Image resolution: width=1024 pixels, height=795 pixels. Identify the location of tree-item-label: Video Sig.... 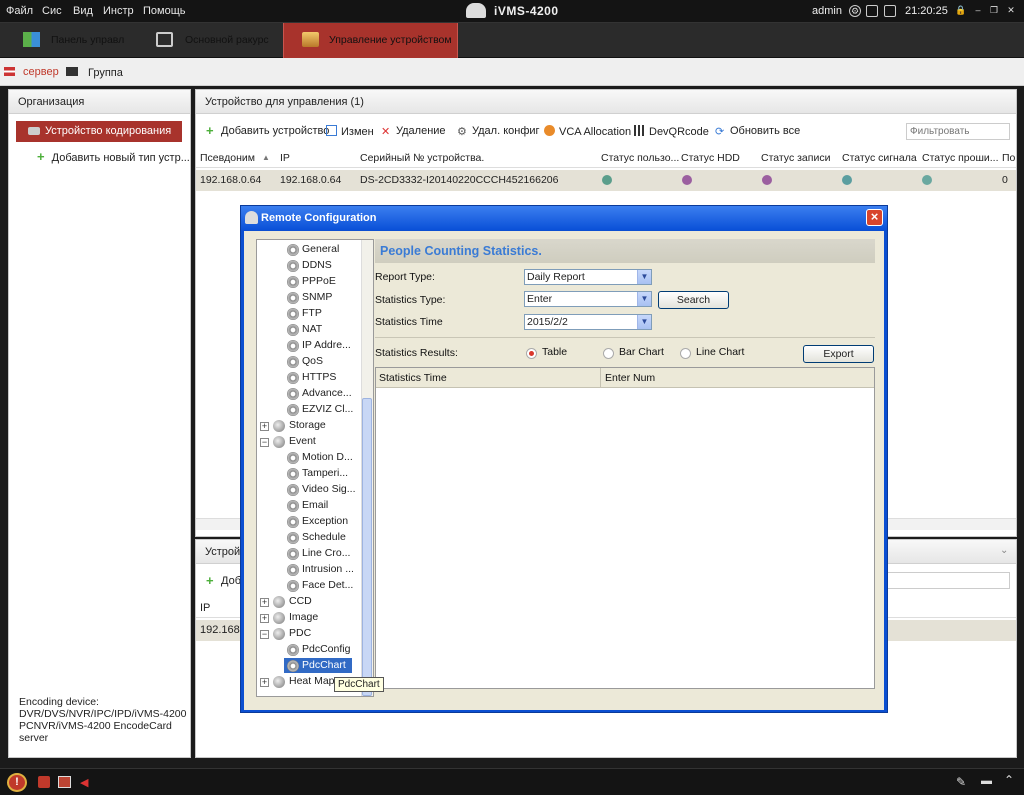
(329, 489).